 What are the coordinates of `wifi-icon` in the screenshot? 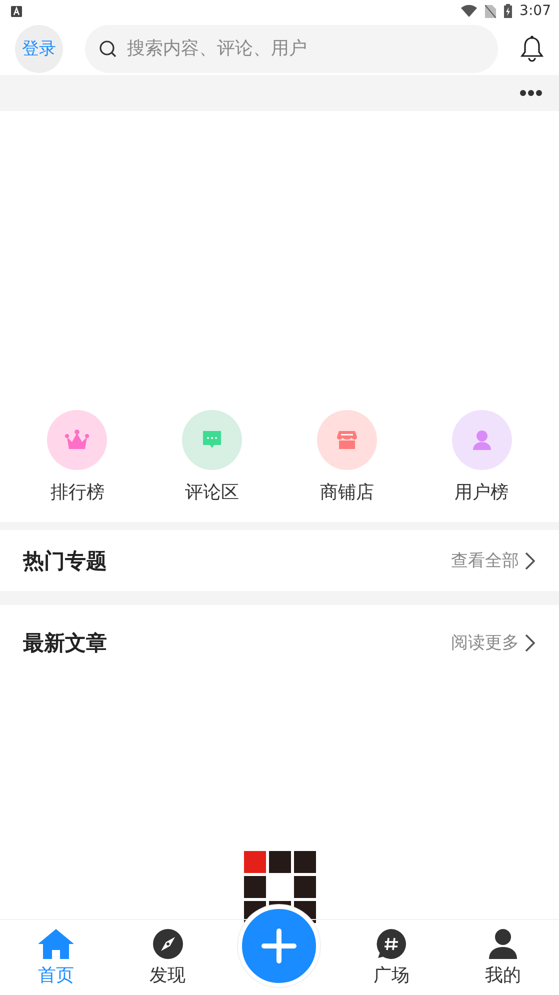 It's located at (468, 11).